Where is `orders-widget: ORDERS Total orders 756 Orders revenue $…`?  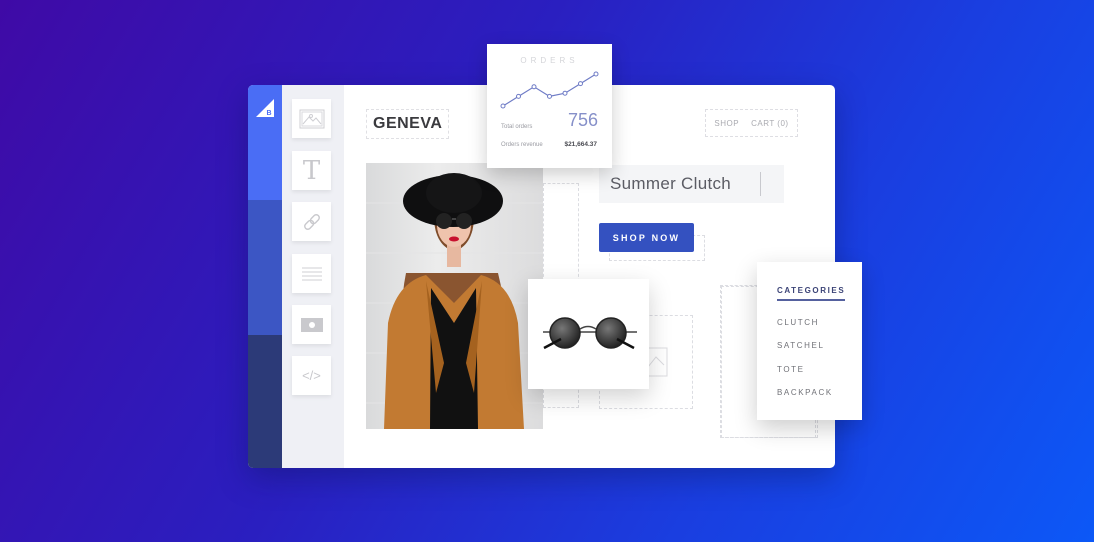
orders-widget: ORDERS Total orders 756 Orders revenue $… is located at coordinates (549, 106).